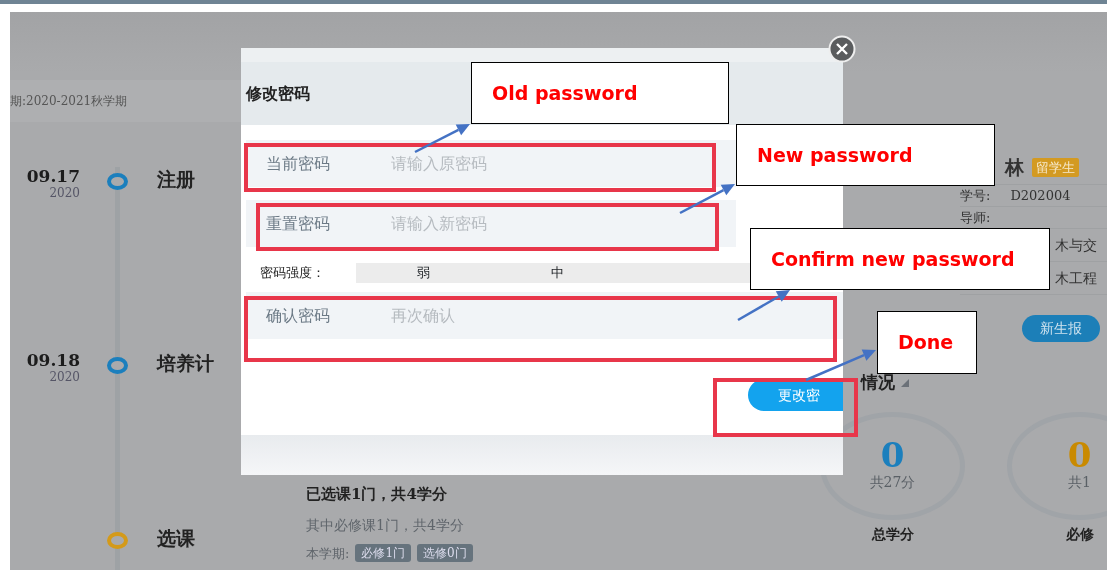  Describe the element at coordinates (900, 259) in the screenshot. I see `callout-label: Confirm new password` at that location.